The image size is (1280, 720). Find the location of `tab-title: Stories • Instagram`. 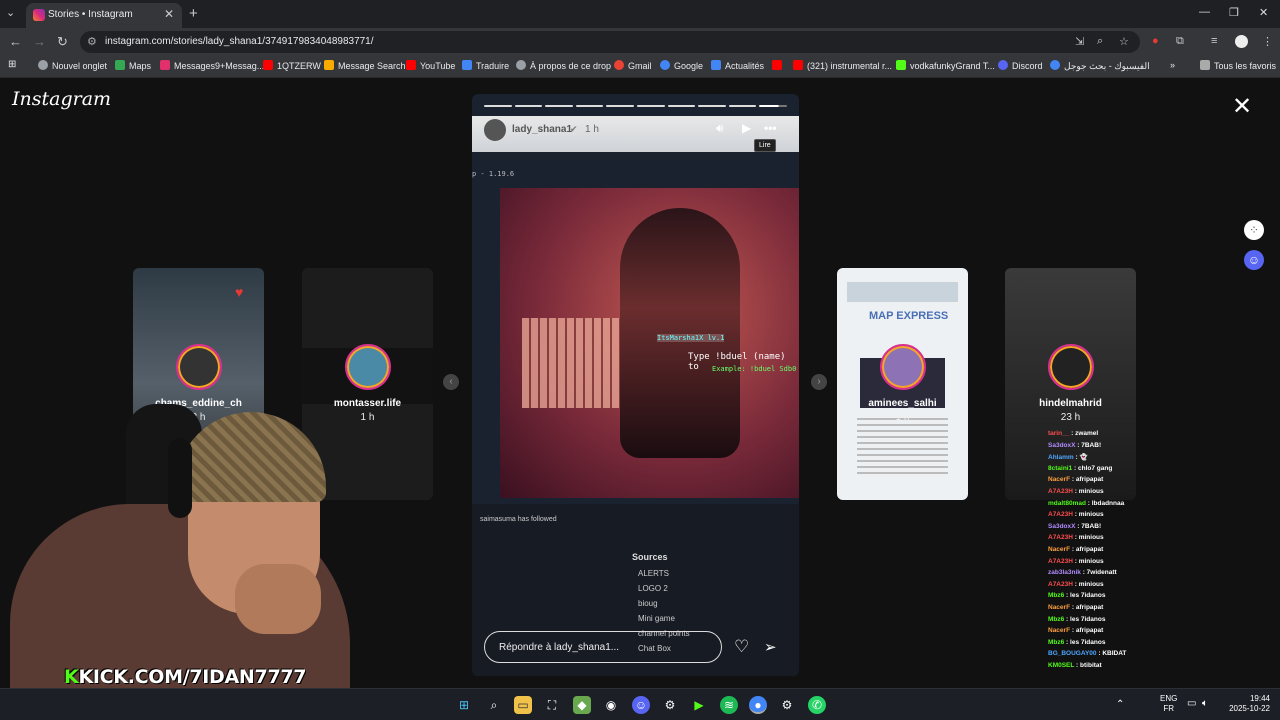

tab-title: Stories • Instagram is located at coordinates (90, 14).